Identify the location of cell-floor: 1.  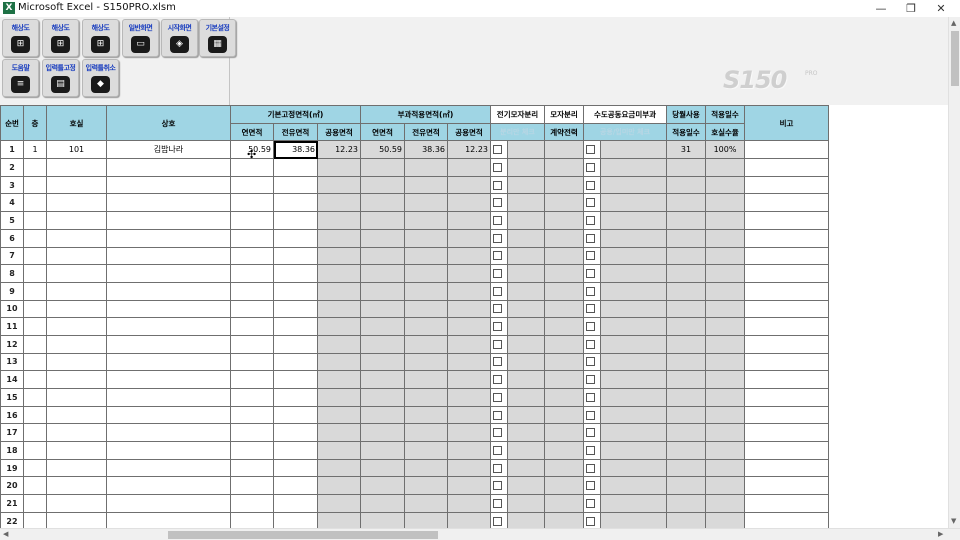
(35, 150).